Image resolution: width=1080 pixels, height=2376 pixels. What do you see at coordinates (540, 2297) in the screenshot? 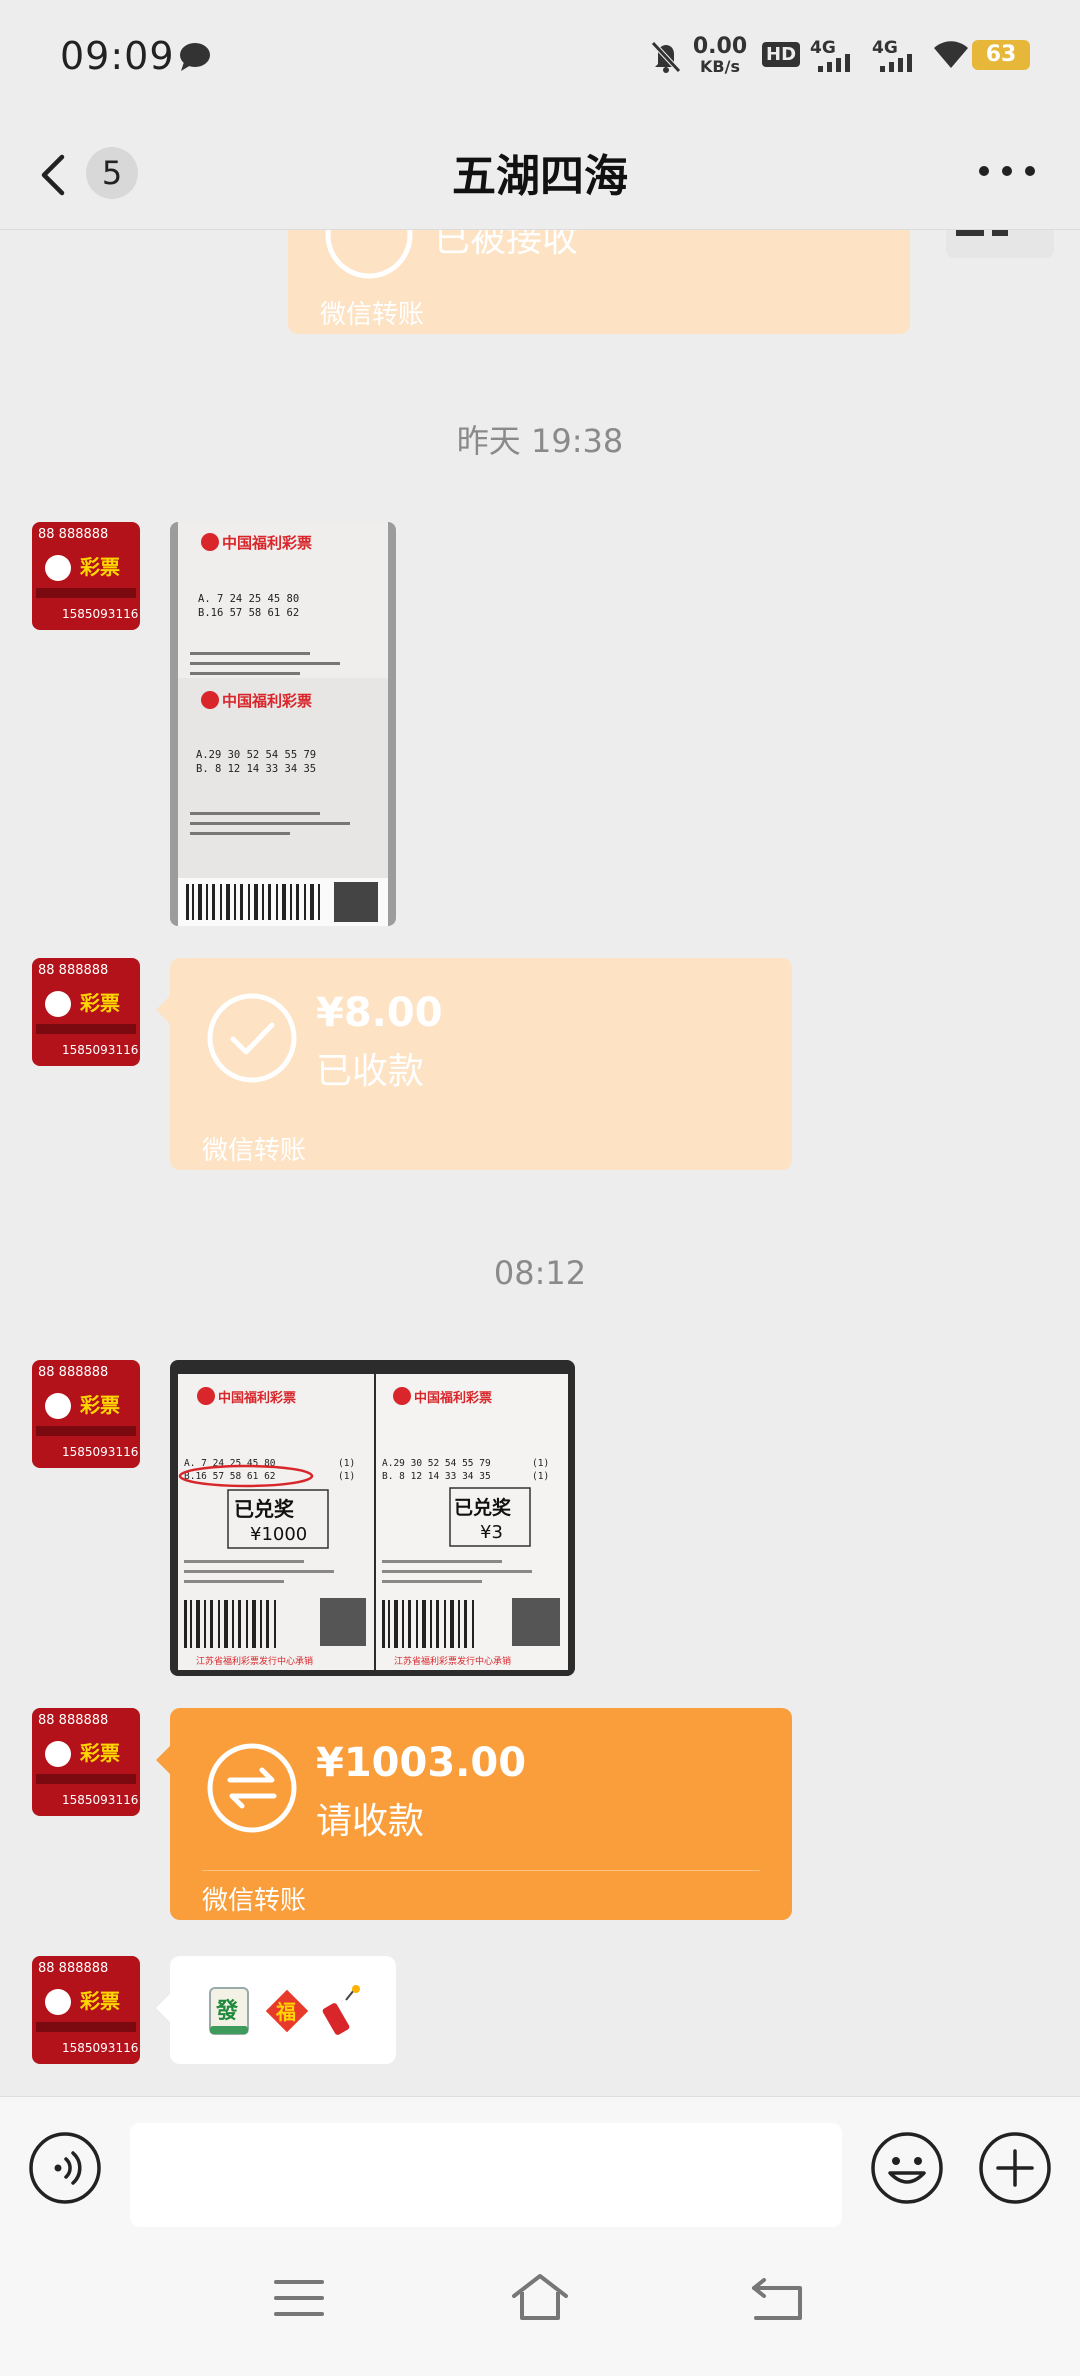
I see `home-icon` at bounding box center [540, 2297].